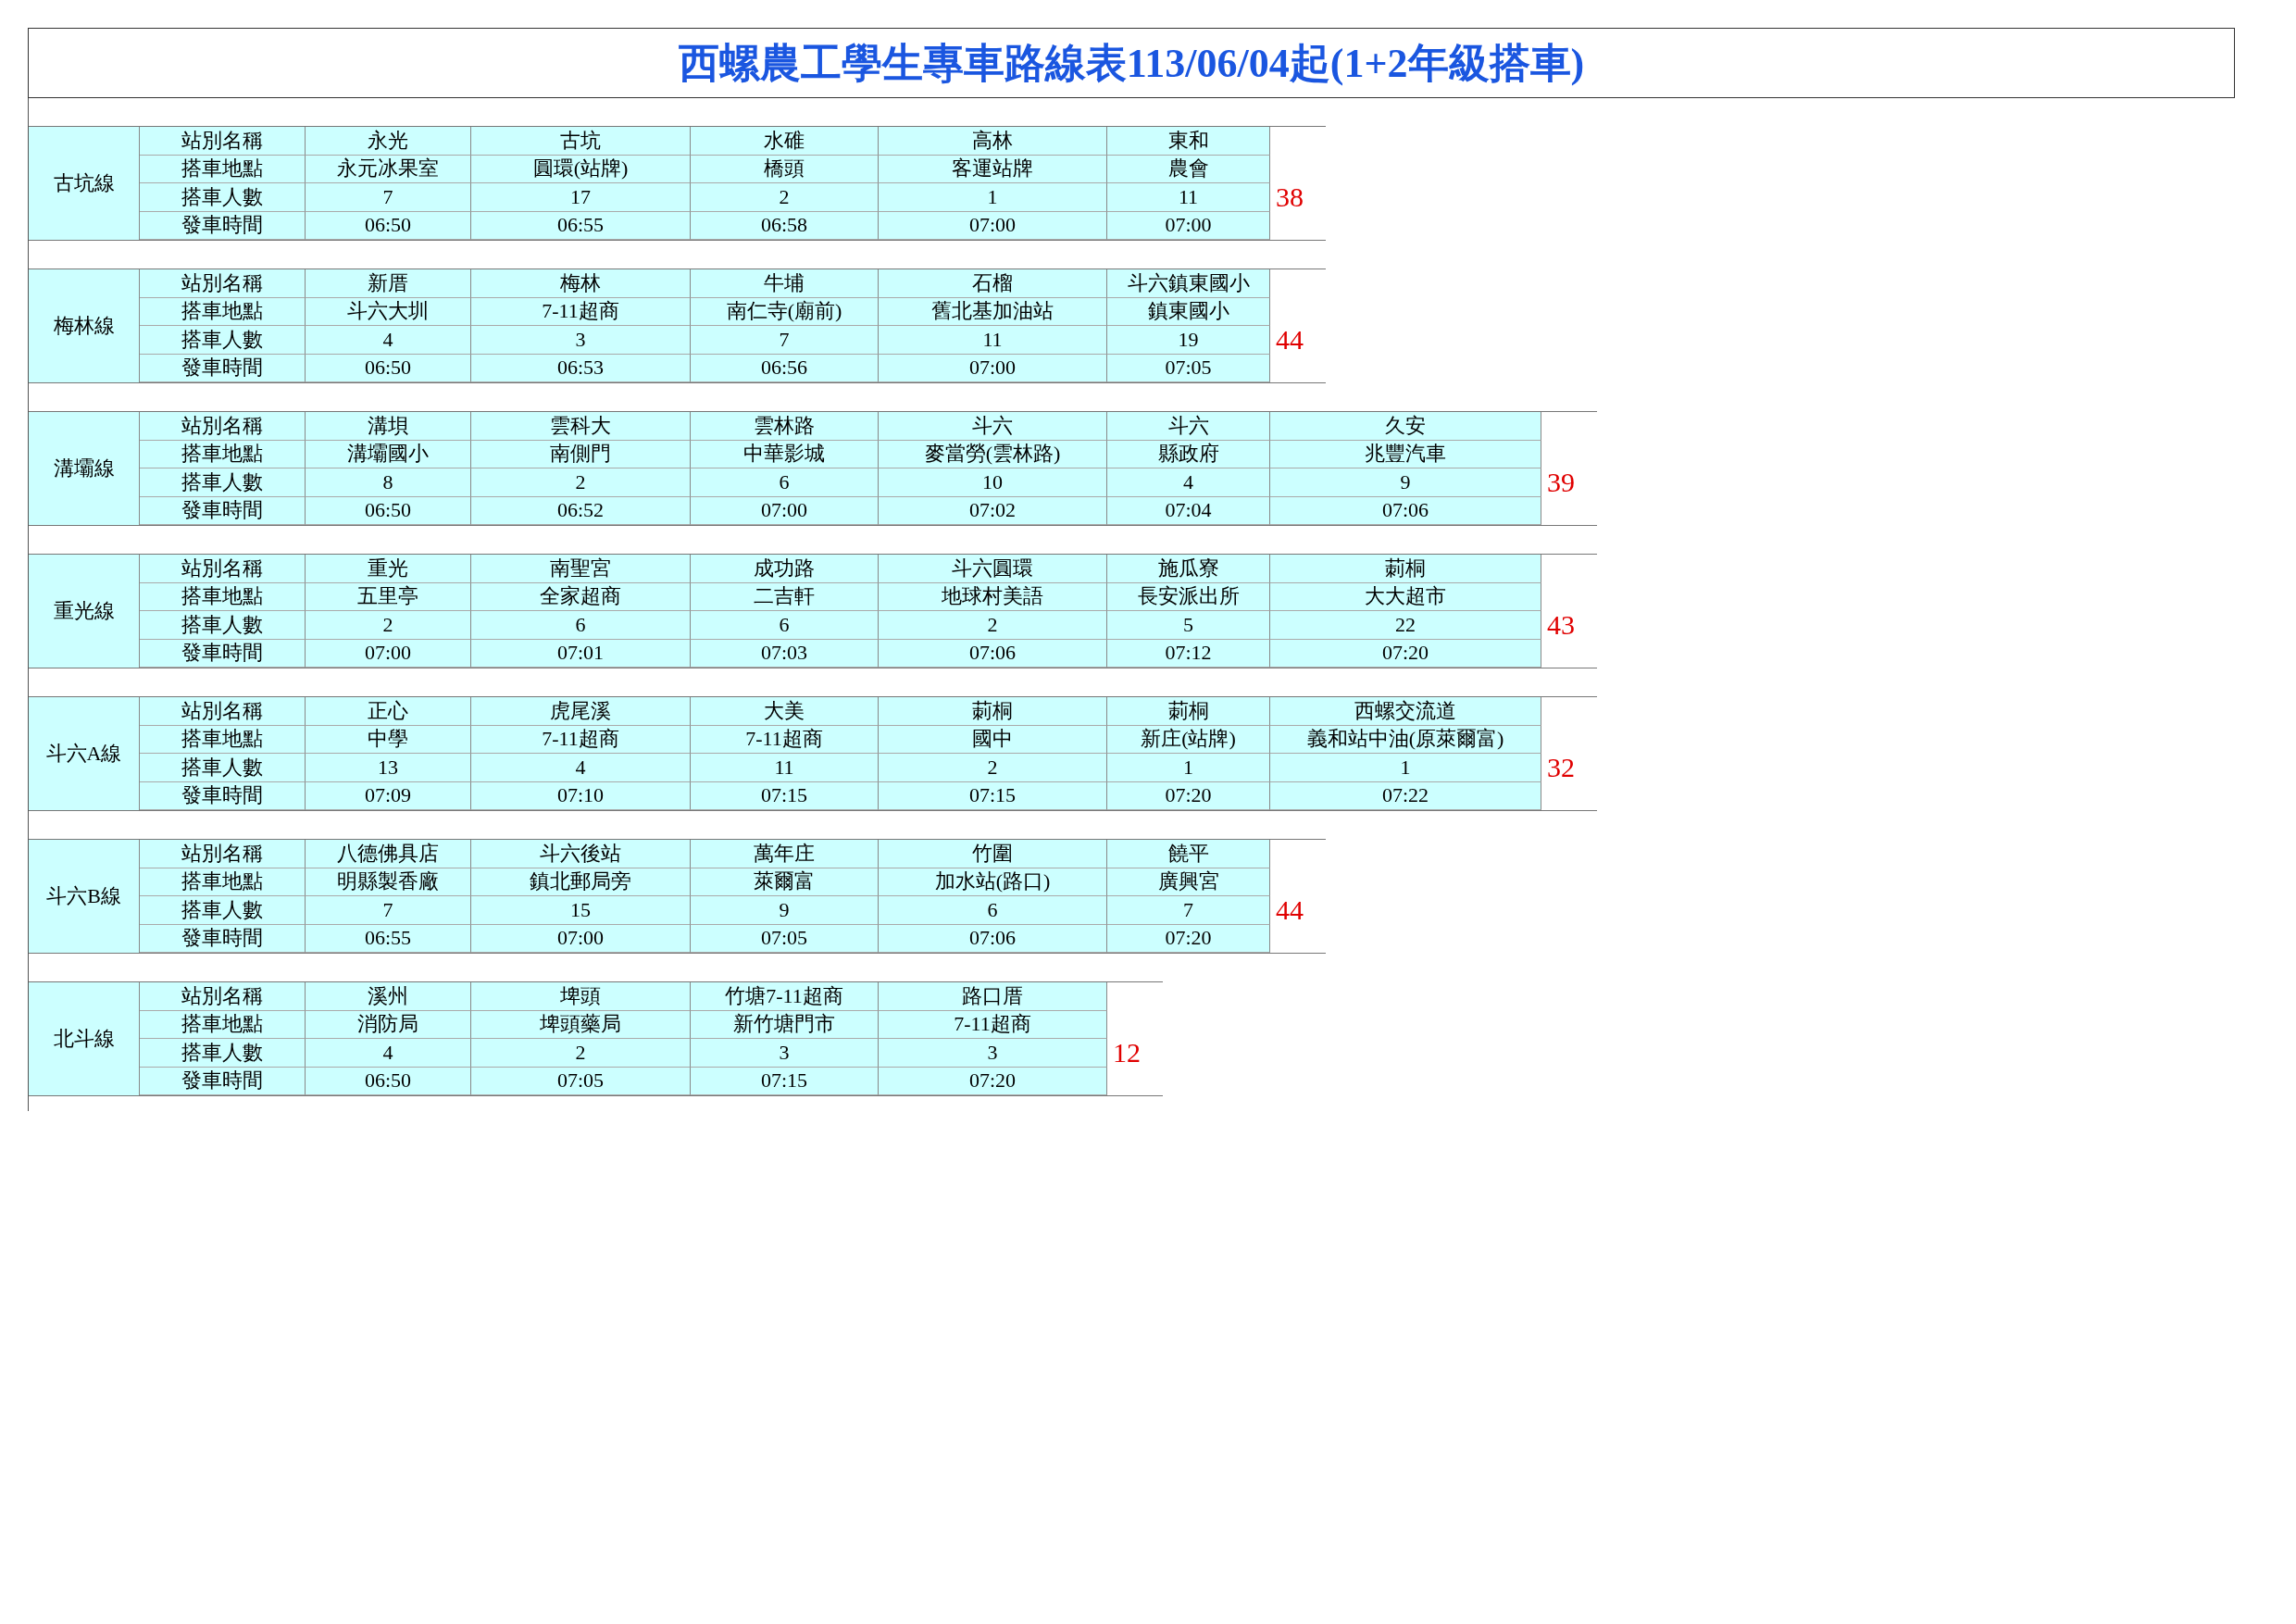 Image resolution: width=2296 pixels, height=1624 pixels. What do you see at coordinates (1405, 454) in the screenshot?
I see `table-cell: 兆豐汽車` at bounding box center [1405, 454].